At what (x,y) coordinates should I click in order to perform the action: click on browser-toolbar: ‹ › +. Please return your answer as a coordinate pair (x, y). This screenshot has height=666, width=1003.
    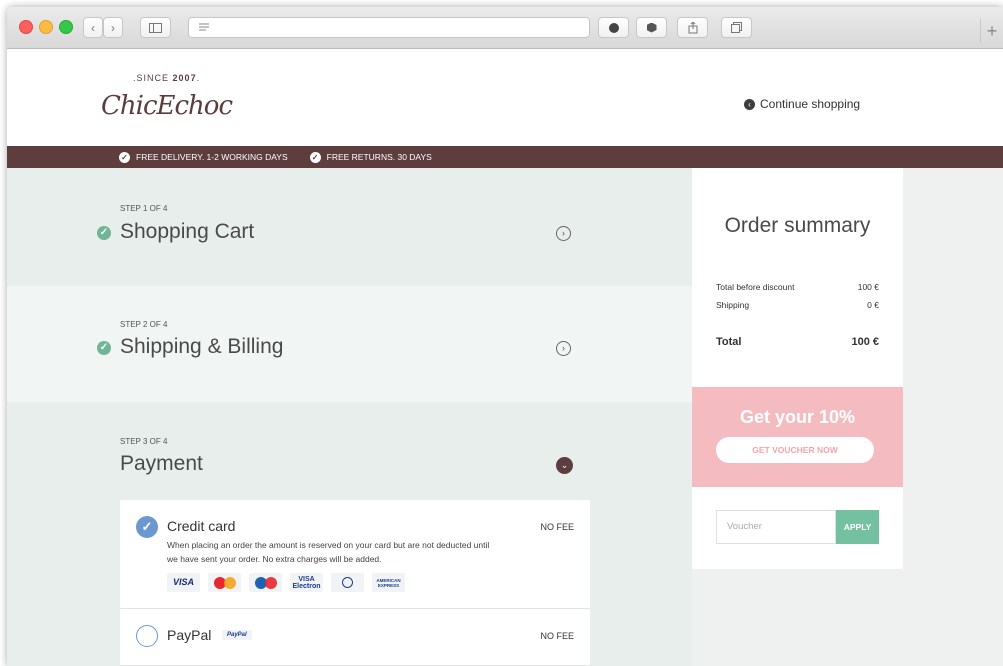
    Looking at the image, I should click on (505, 28).